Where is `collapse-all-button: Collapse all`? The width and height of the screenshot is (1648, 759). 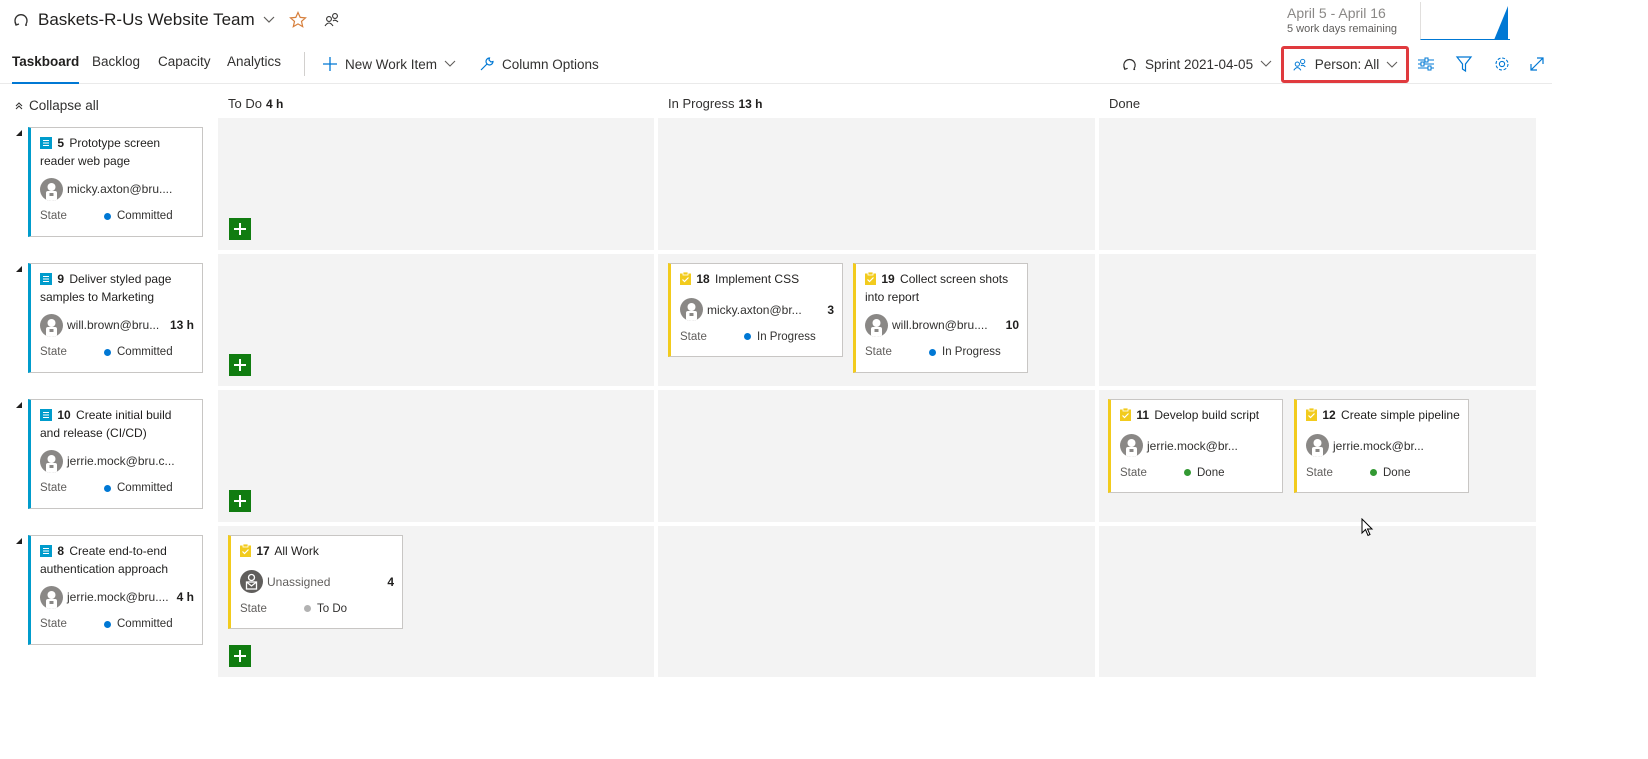 collapse-all-button: Collapse all is located at coordinates (56, 105).